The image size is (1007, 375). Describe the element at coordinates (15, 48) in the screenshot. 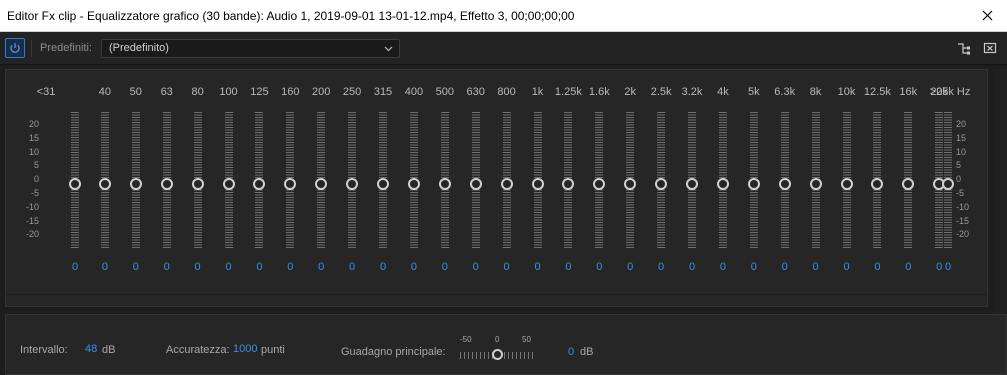

I see `bypass-toggle` at that location.